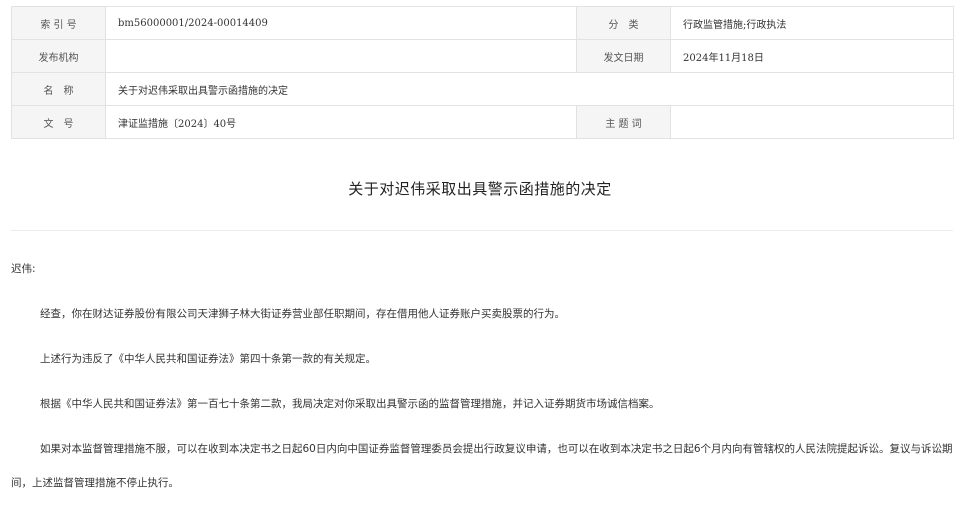 This screenshot has height=505, width=960. I want to click on body-paragraph: 上述行为违反了《中华人民共和国证券法》第四十条第一款的有关规定。, so click(208, 359).